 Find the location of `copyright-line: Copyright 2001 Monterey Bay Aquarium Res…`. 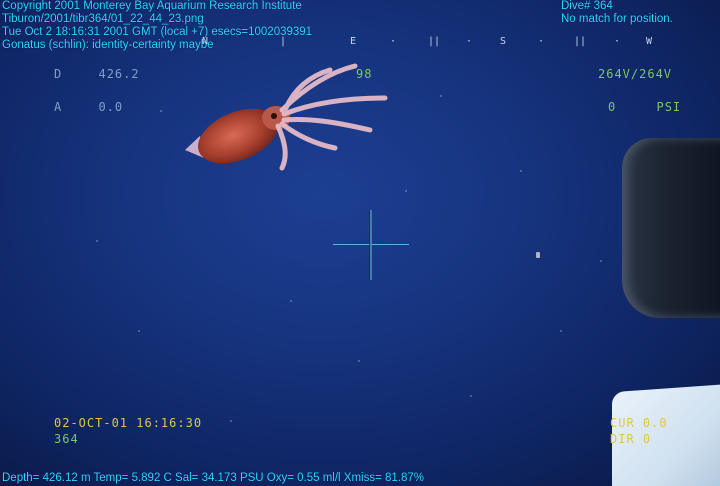

copyright-line: Copyright 2001 Monterey Bay Aquarium Res… is located at coordinates (152, 6).